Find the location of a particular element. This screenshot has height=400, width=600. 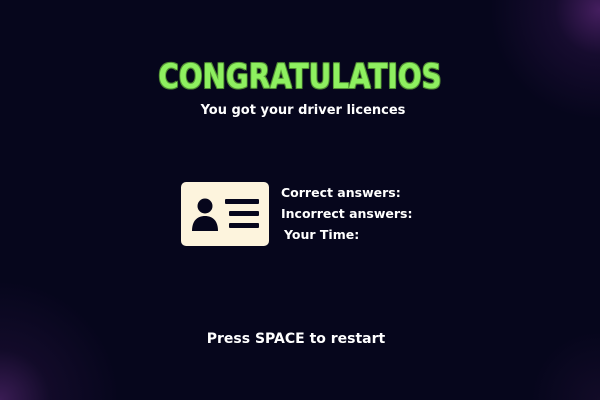

subtitle-text: You got your driver licences is located at coordinates (303, 110).